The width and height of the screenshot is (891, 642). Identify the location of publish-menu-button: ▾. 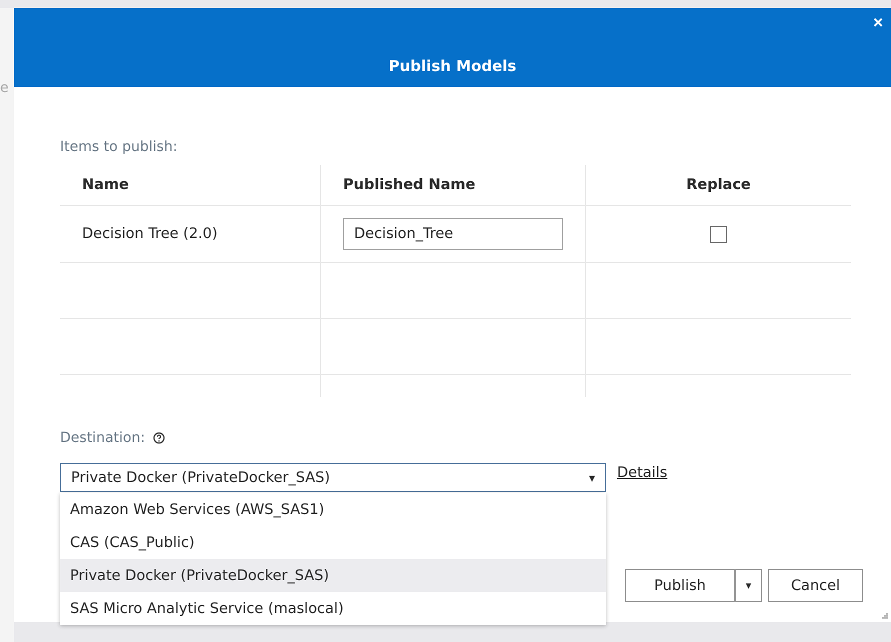
(748, 585).